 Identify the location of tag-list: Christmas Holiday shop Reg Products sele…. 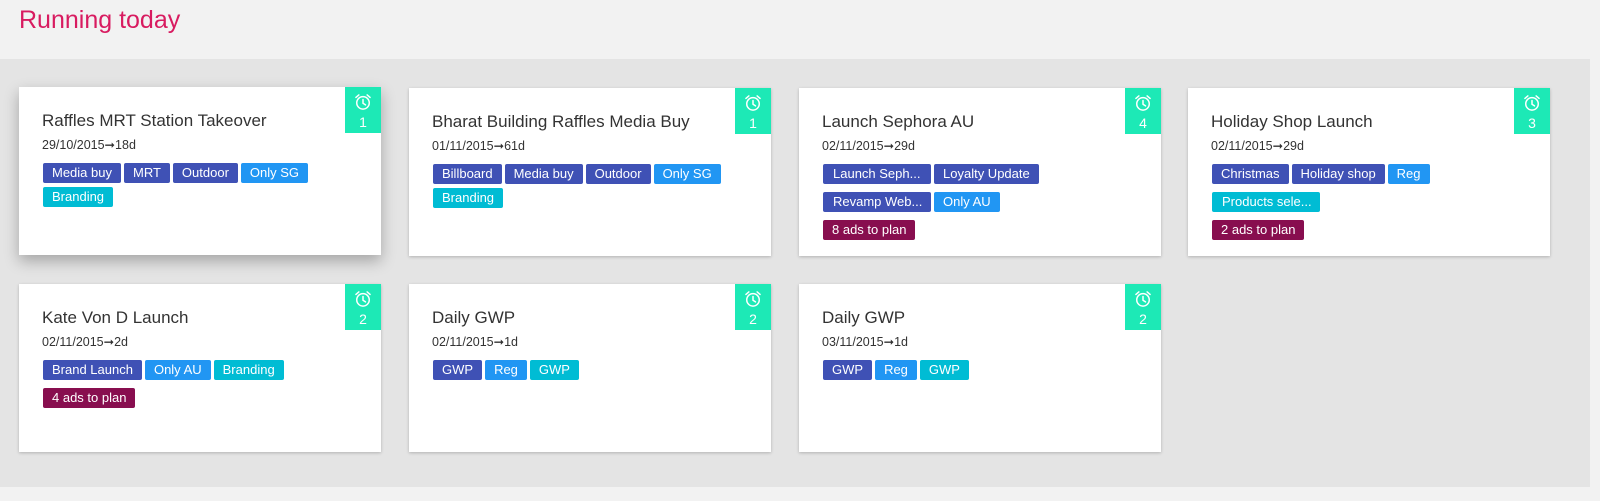
(1362, 202).